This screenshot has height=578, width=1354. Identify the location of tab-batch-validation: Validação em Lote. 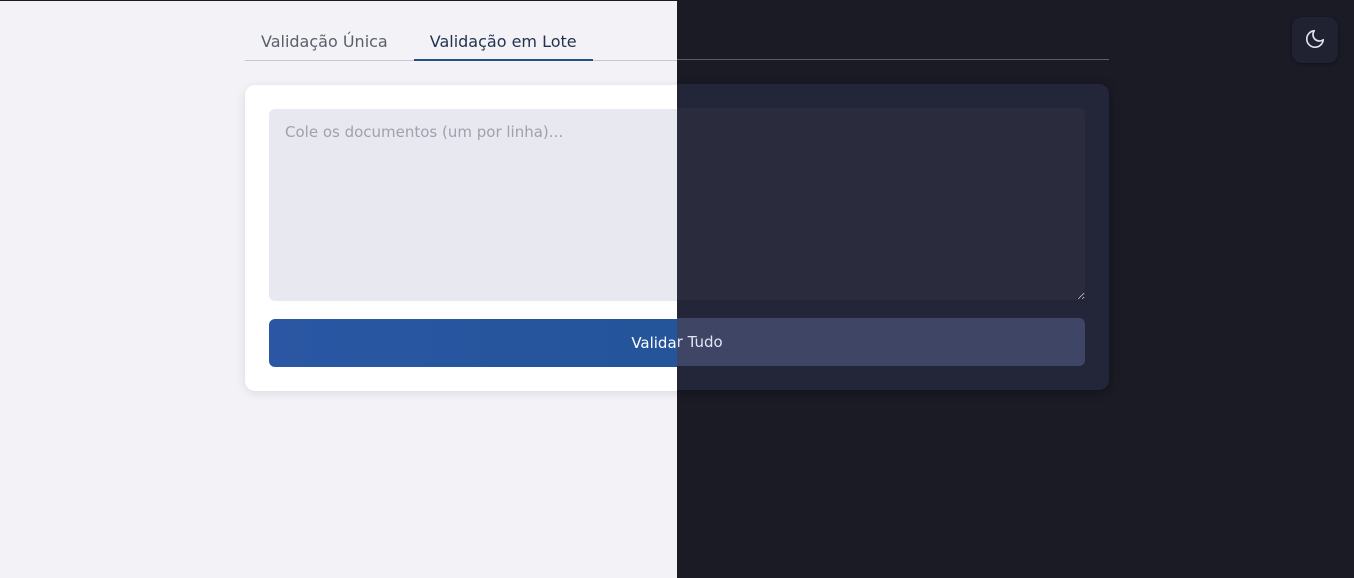
(503, 42).